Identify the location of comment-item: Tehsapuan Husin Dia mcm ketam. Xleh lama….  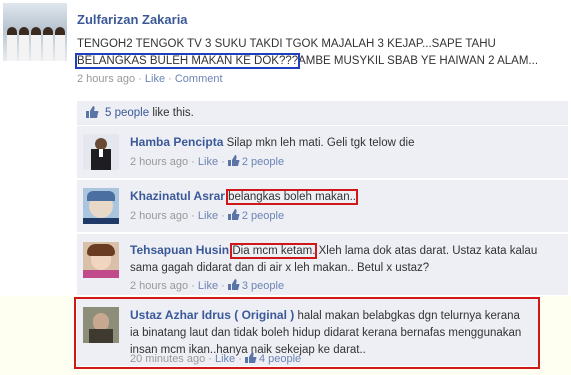
(322, 265).